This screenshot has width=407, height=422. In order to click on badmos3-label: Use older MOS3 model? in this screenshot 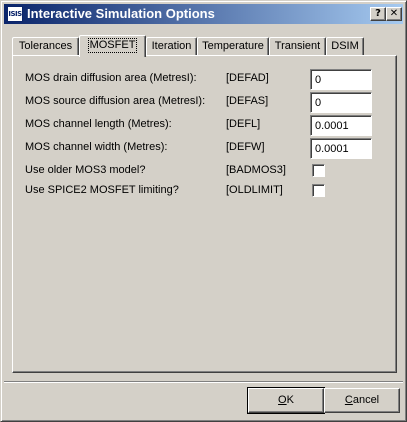, I will do `click(85, 170)`.